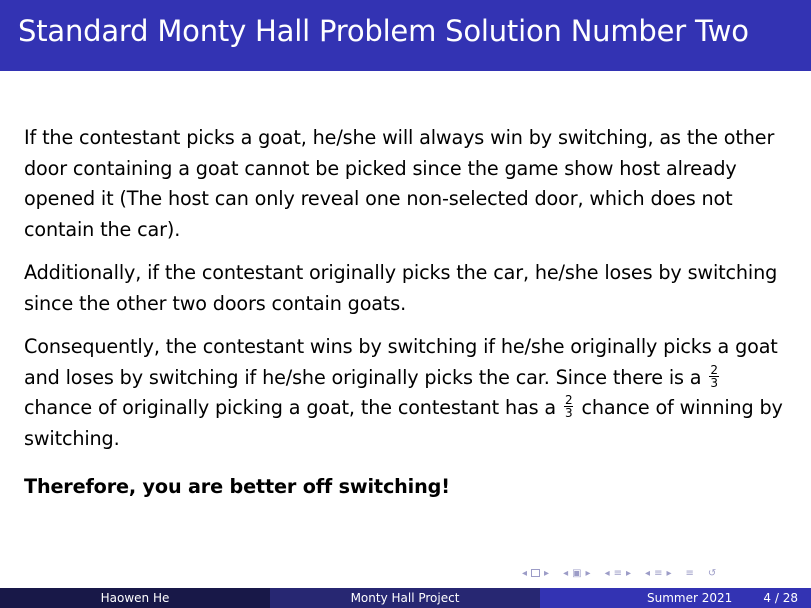  Describe the element at coordinates (628, 573) in the screenshot. I see `subsection-next-icon: ▸` at that location.